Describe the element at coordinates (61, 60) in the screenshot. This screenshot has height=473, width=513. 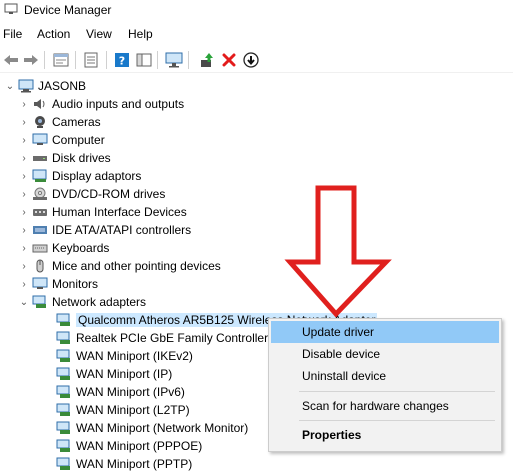
I see `properties-sheet-icon` at that location.